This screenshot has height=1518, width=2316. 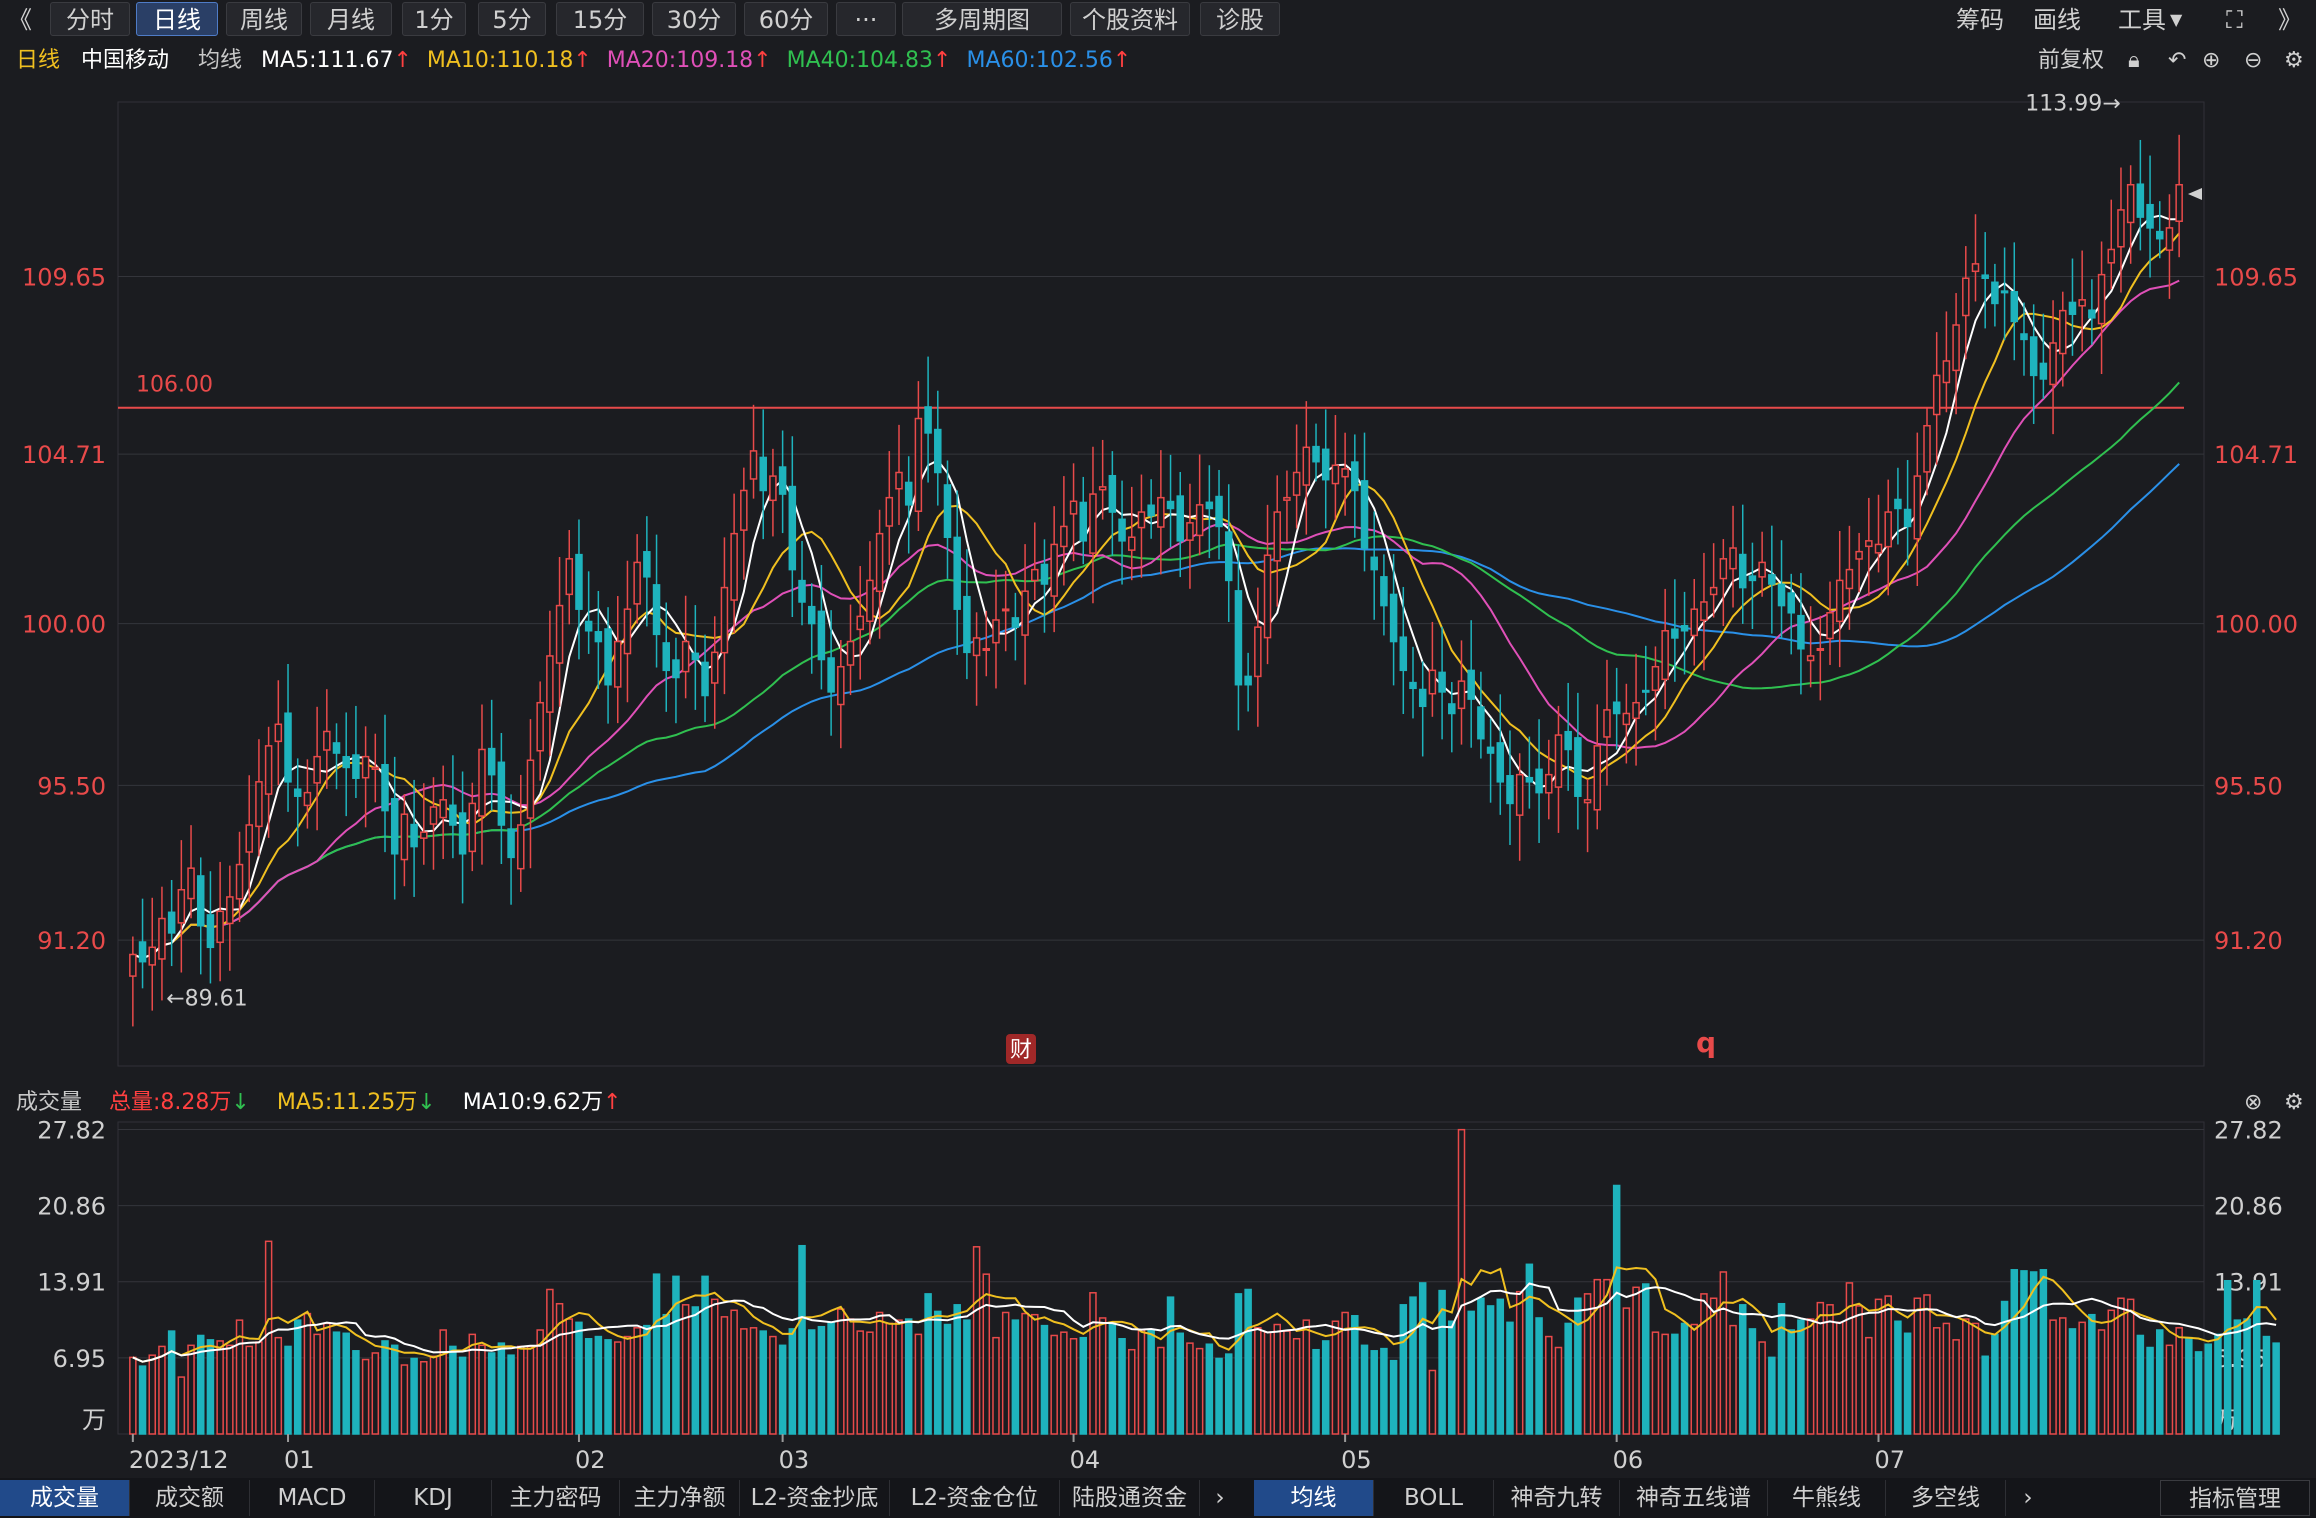 I want to click on indicator-tab-8: 陆股通资金, so click(x=1130, y=1498).